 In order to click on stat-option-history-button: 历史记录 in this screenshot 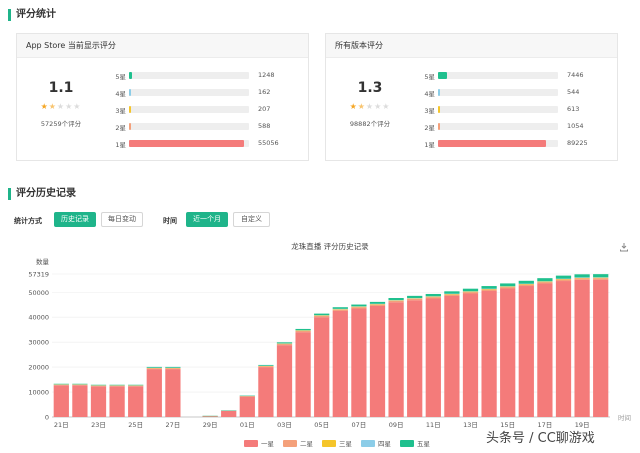, I will do `click(75, 219)`.